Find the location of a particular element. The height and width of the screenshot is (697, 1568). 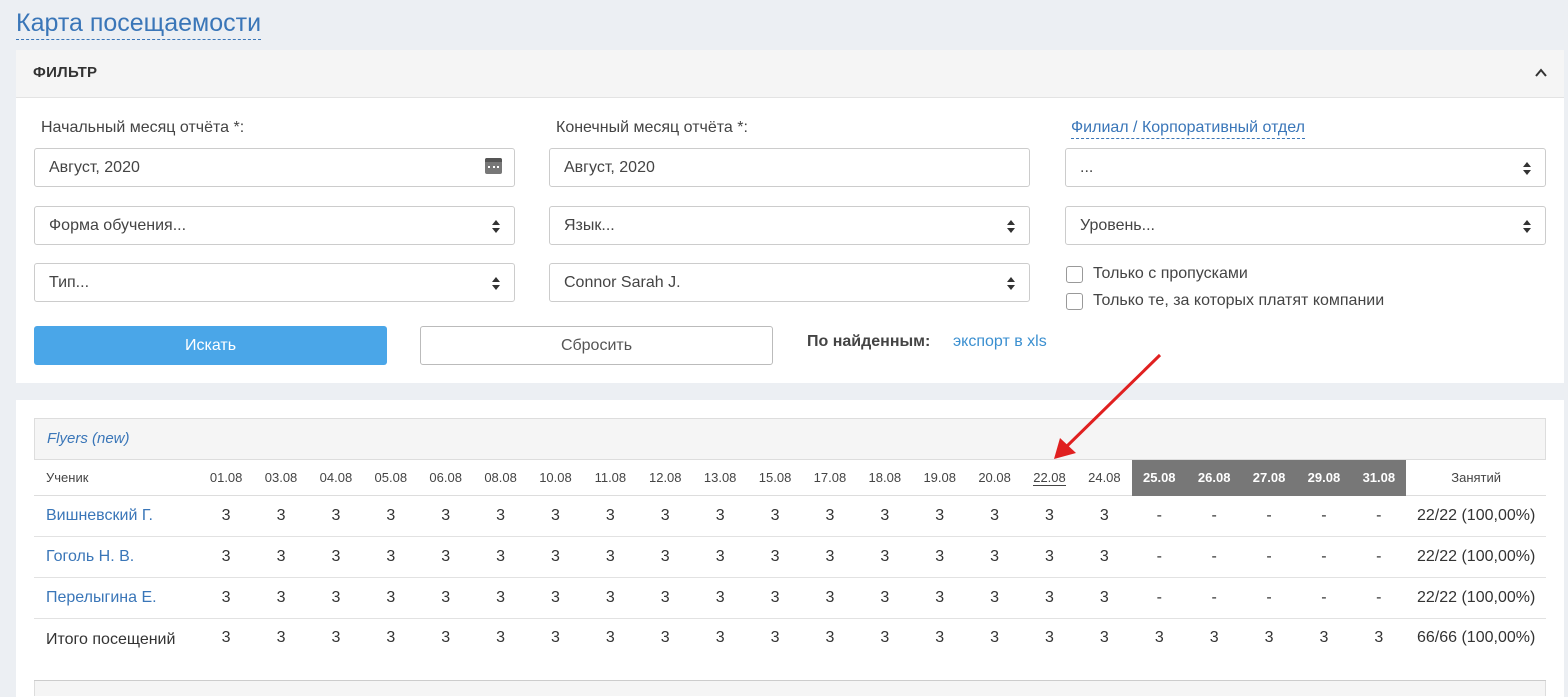

date-column-header: 24.08 is located at coordinates (1104, 478).